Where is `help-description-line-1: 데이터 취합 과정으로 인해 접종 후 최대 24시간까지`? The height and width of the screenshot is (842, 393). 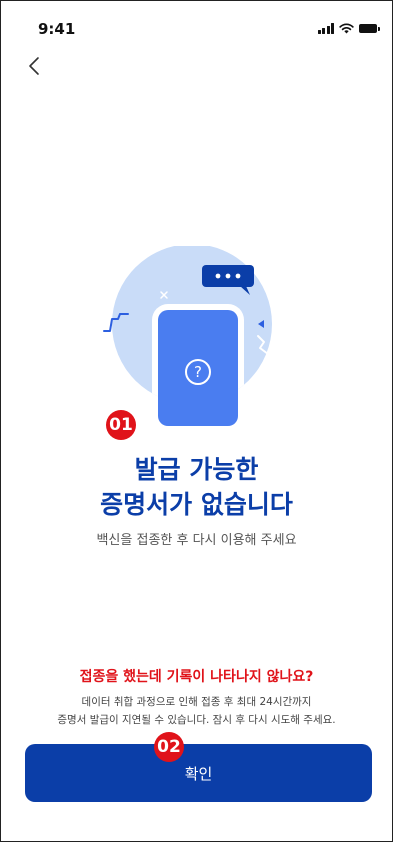
help-description-line-1: 데이터 취합 과정으로 인해 접종 후 최대 24시간까지 is located at coordinates (196, 702).